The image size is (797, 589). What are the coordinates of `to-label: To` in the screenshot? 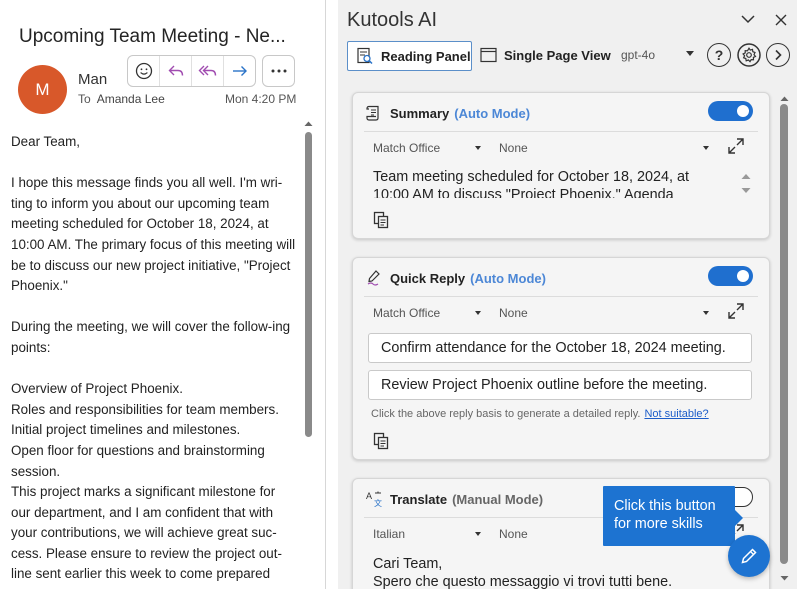 It's located at (84, 99).